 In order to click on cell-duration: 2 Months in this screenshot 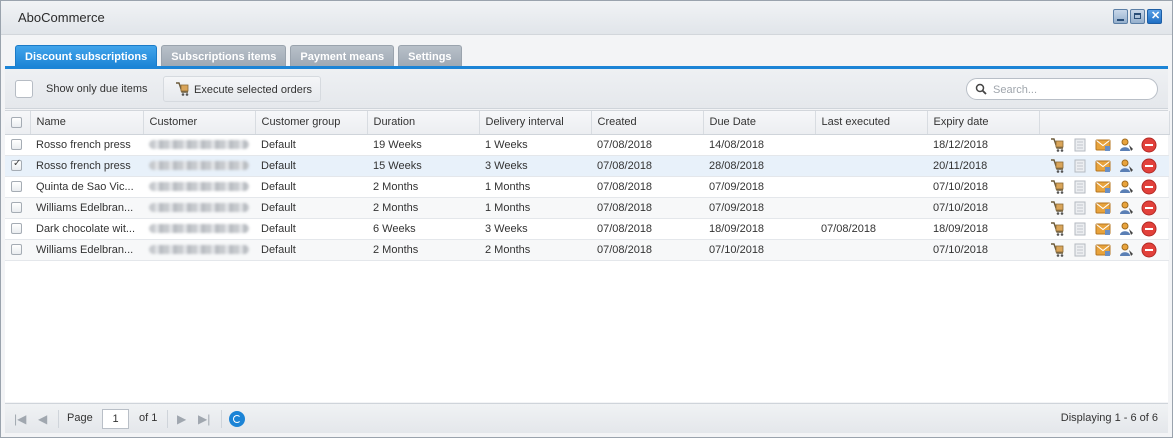, I will do `click(423, 250)`.